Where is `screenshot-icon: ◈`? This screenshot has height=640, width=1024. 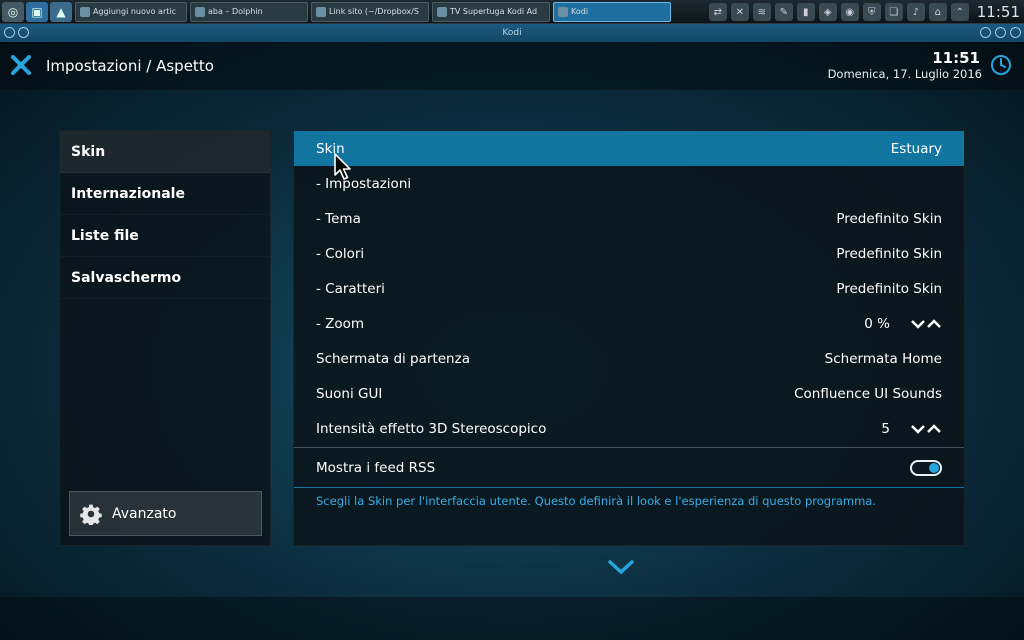
screenshot-icon: ◈ is located at coordinates (827, 12).